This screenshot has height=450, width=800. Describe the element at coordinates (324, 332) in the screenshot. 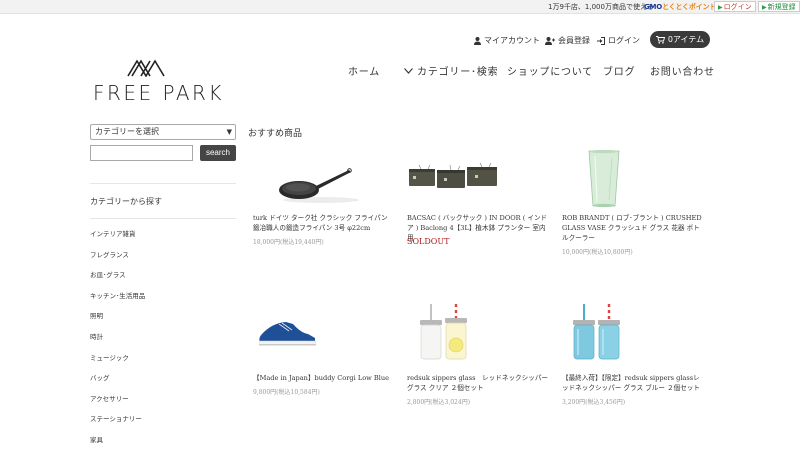

I see `product-image-sneaker` at that location.